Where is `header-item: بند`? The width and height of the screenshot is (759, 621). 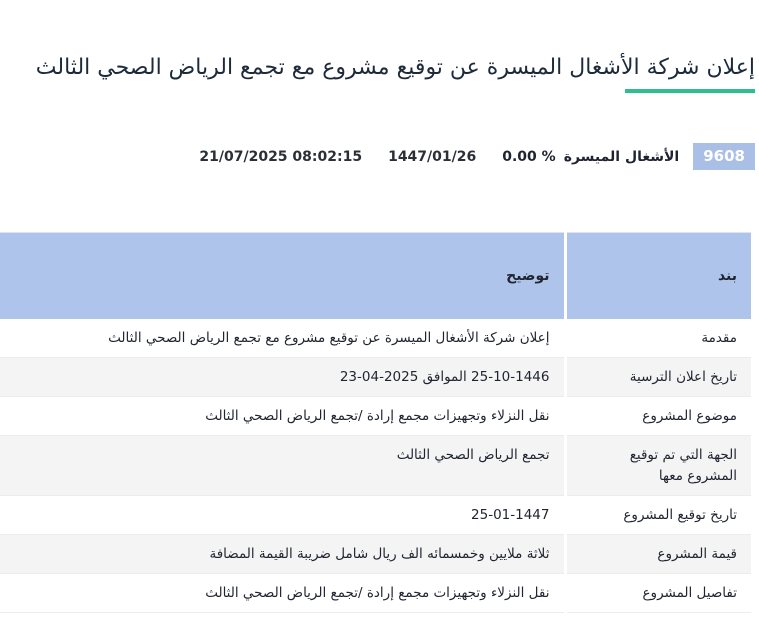 header-item: بند is located at coordinates (657, 275).